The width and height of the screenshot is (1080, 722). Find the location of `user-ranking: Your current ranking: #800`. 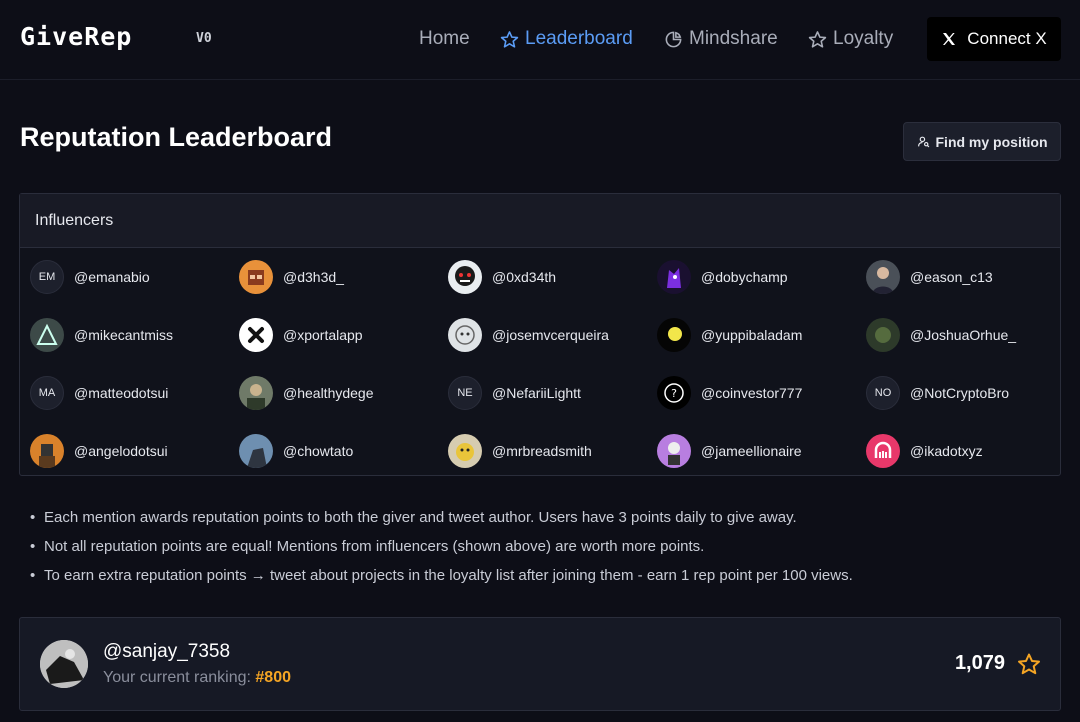

user-ranking: Your current ranking: #800 is located at coordinates (197, 678).